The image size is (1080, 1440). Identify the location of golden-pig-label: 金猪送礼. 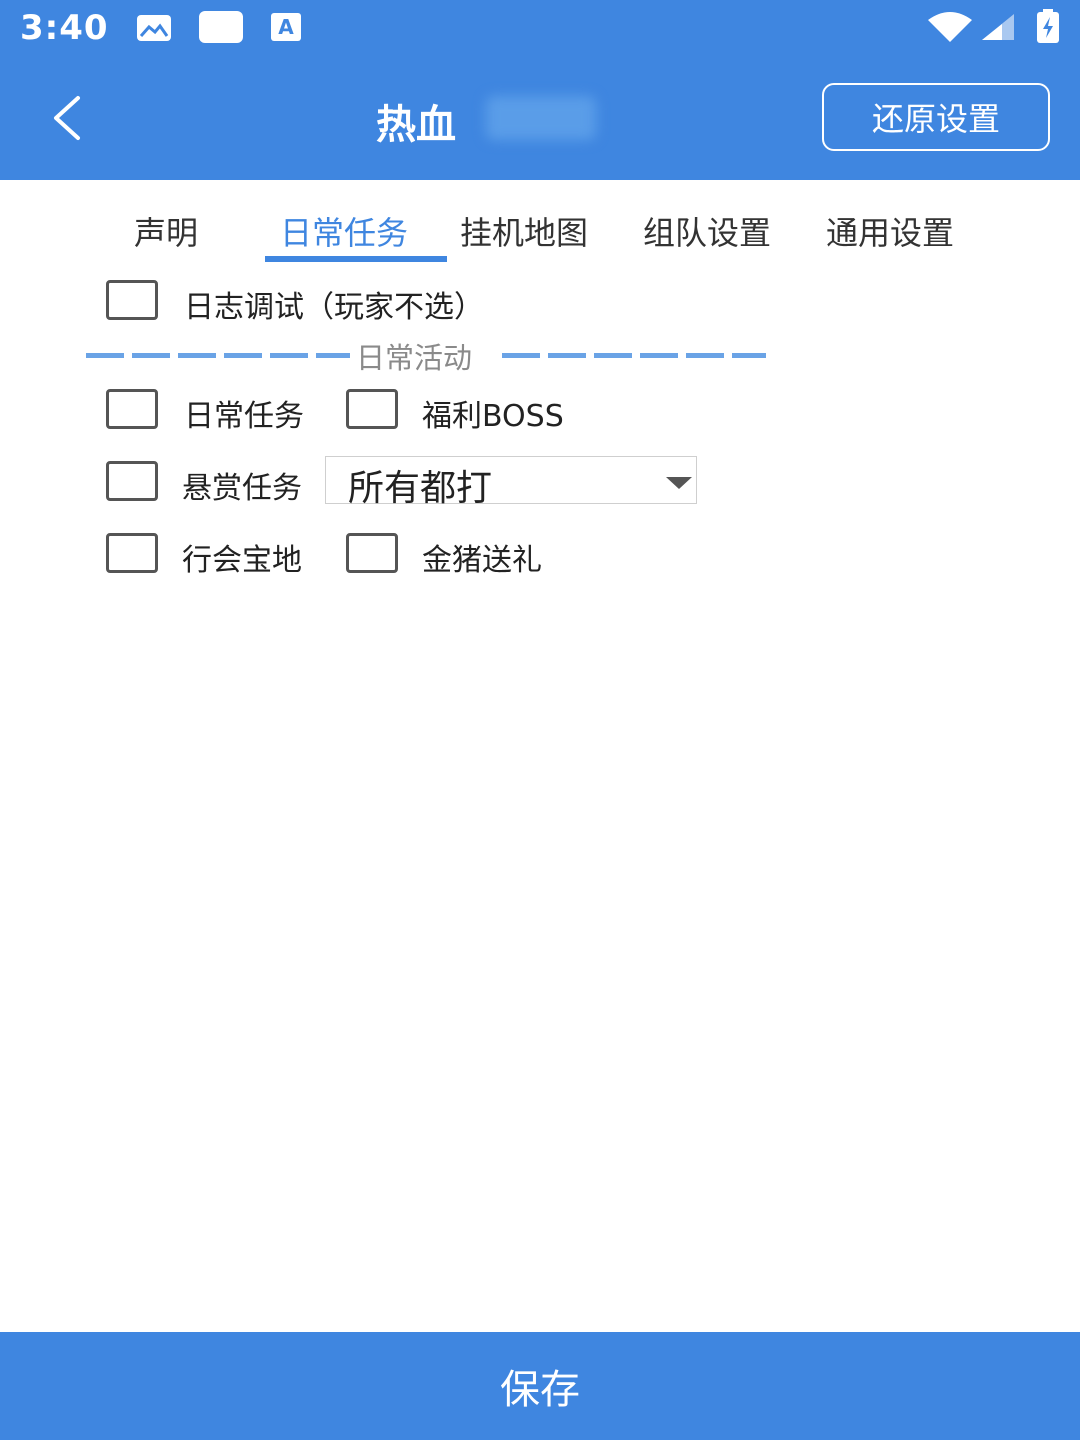
(482, 560).